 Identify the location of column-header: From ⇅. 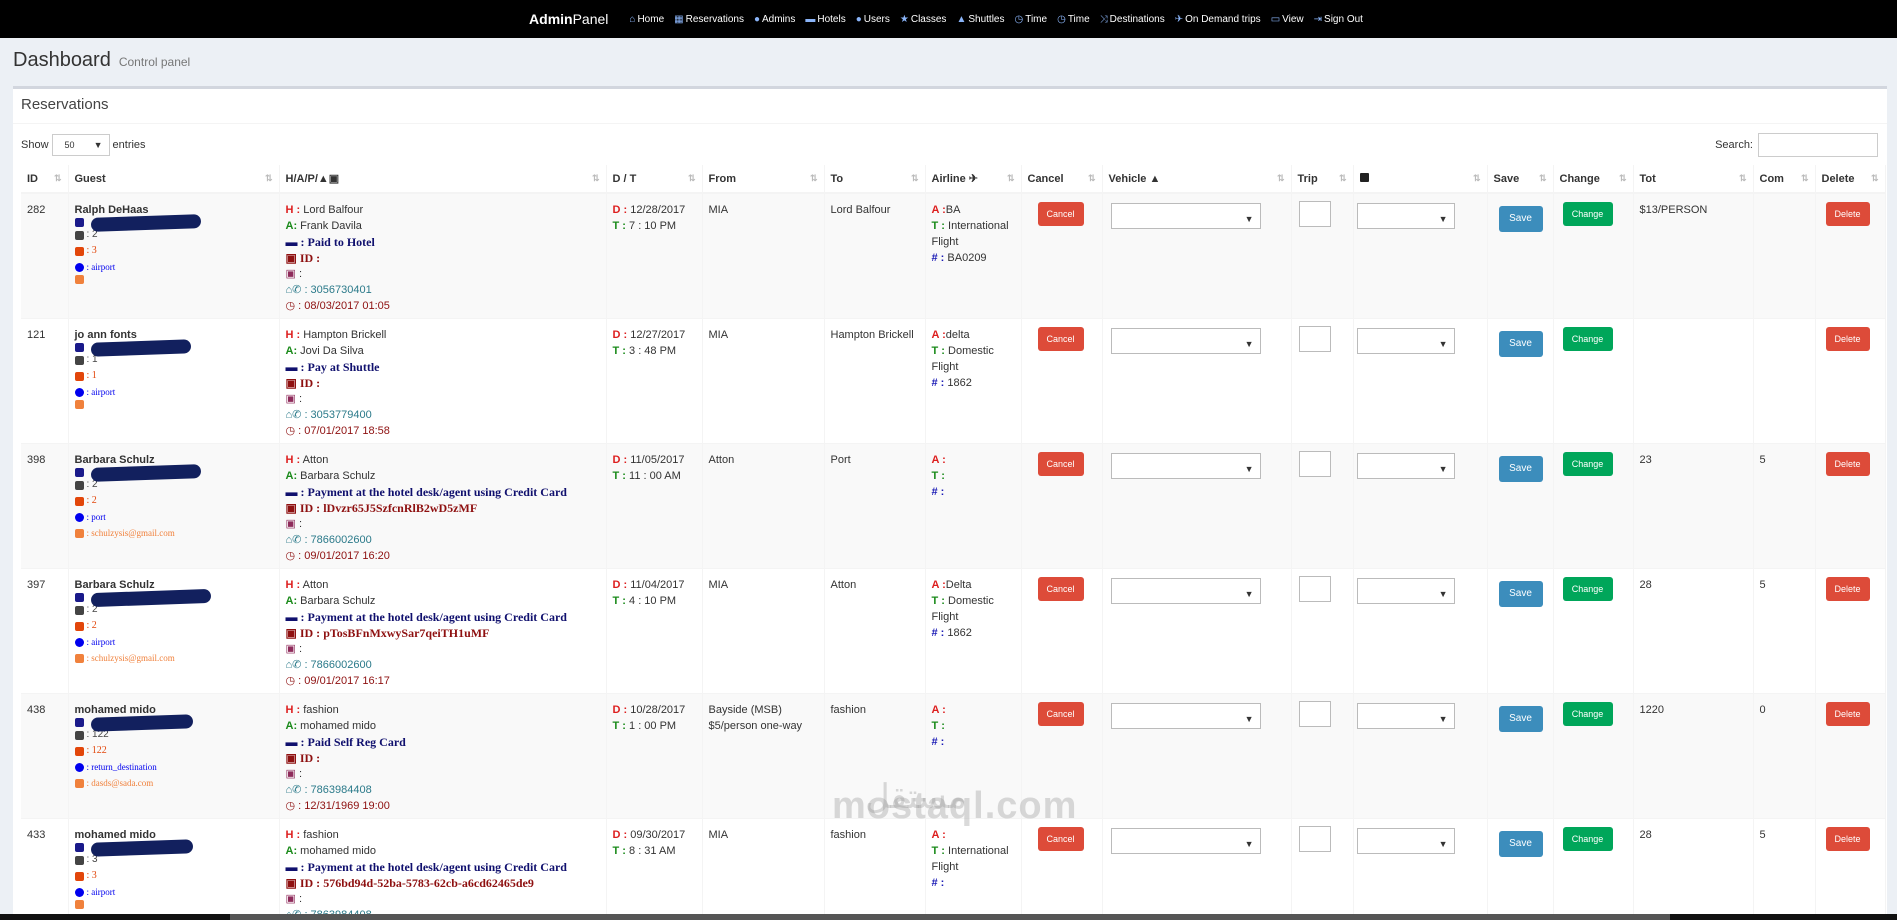
(763, 179).